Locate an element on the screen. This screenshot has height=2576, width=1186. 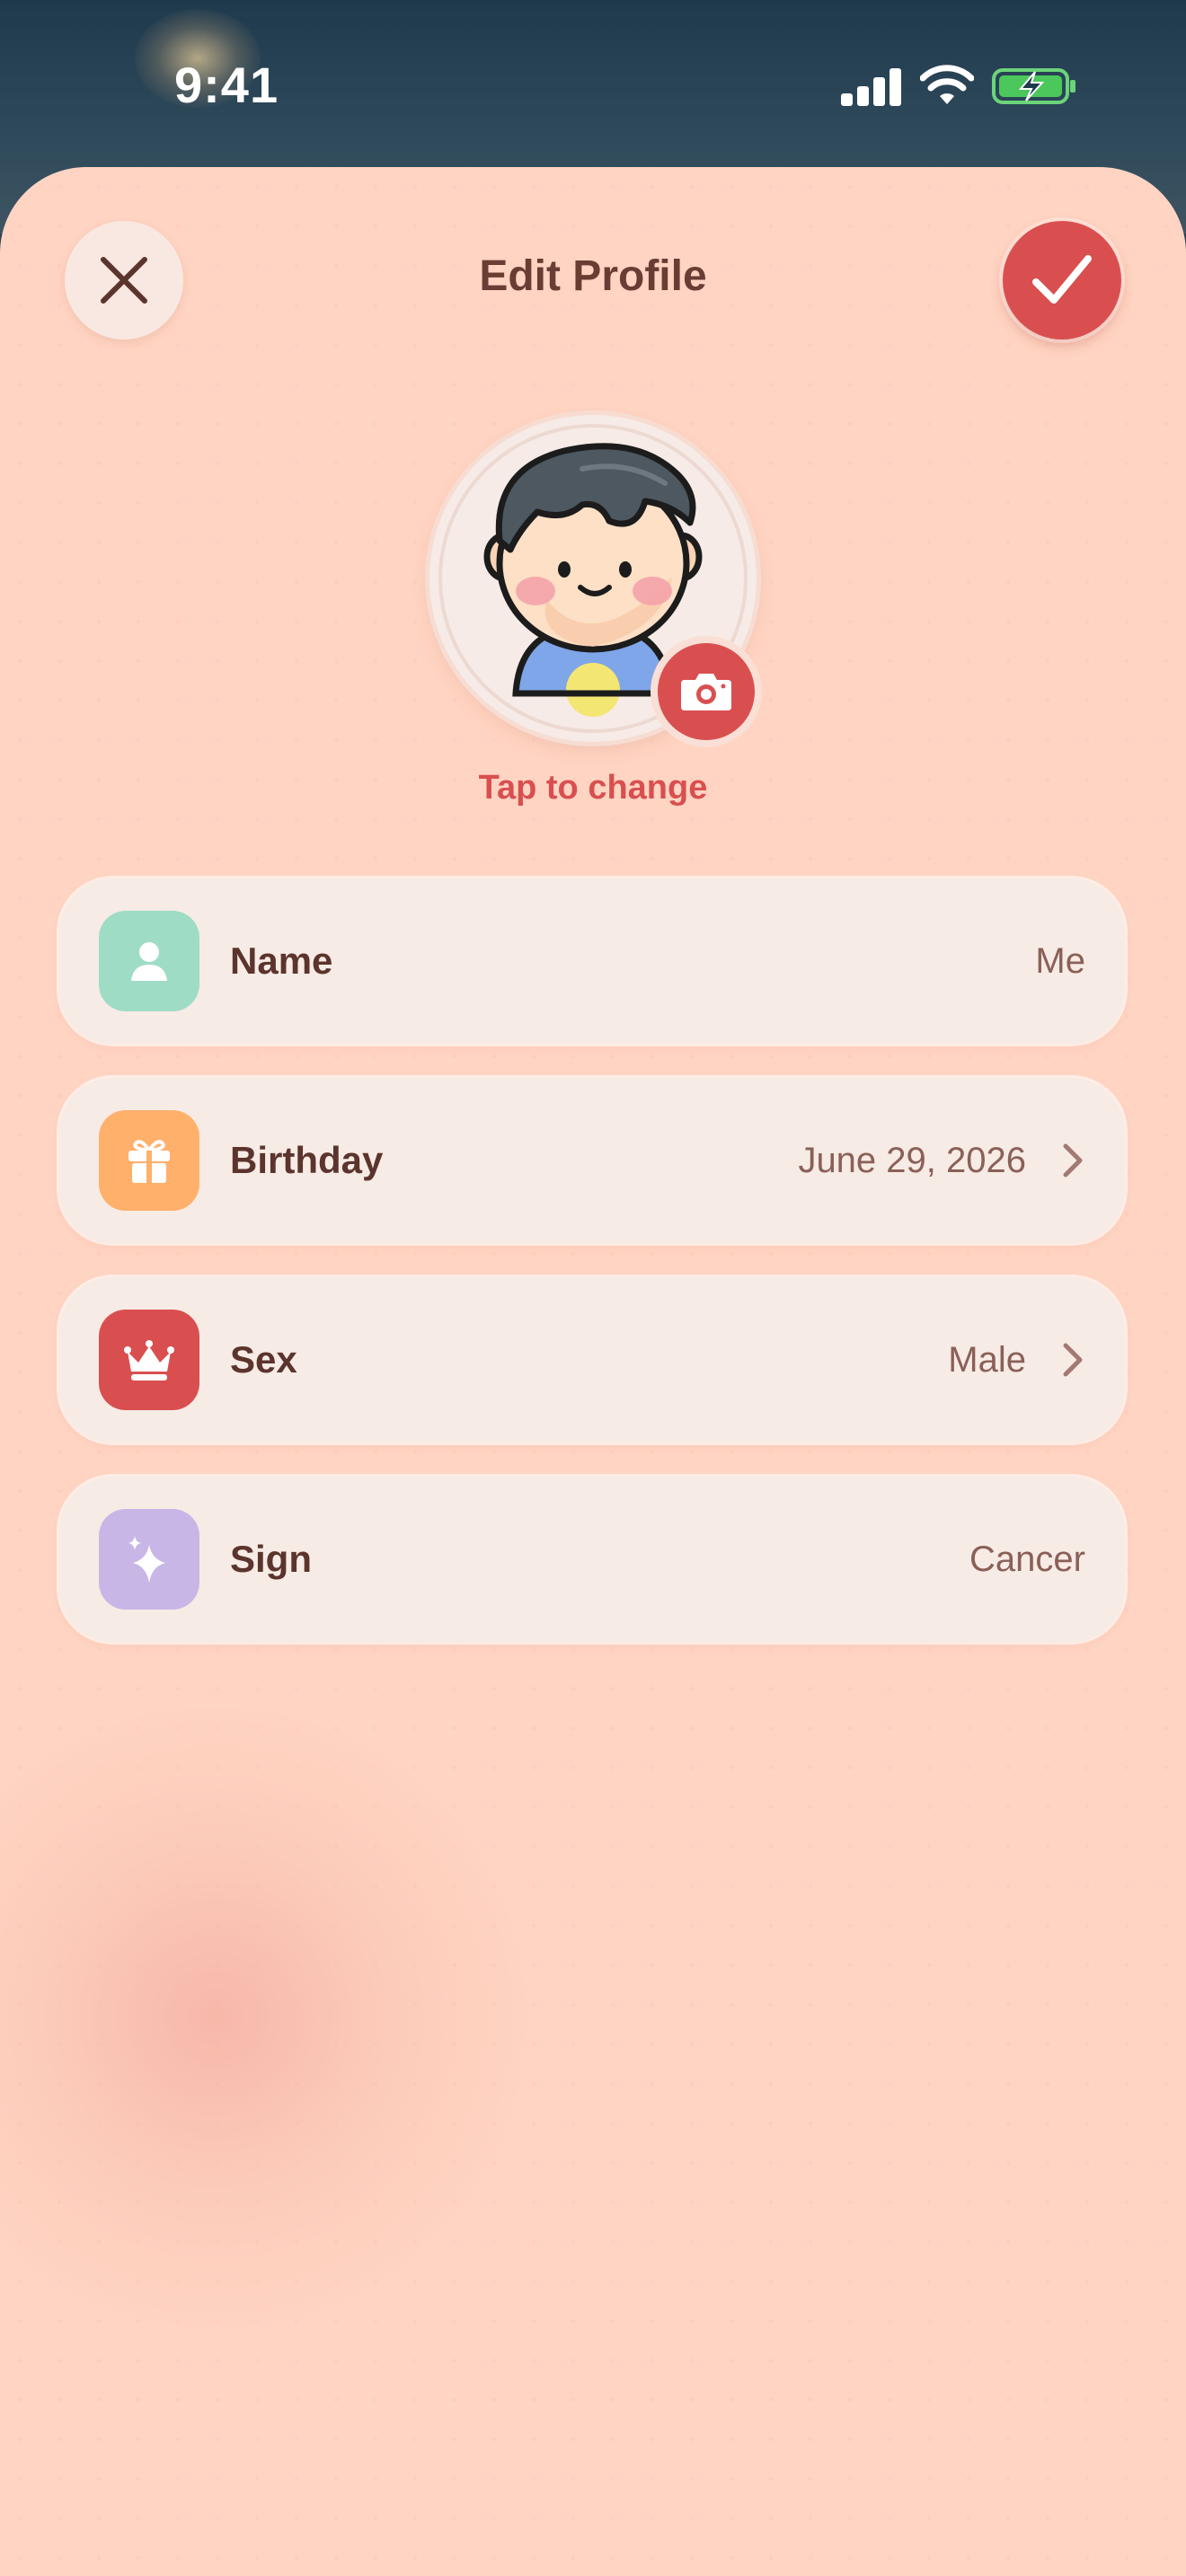
sex-row: Sex Male is located at coordinates (592, 1359).